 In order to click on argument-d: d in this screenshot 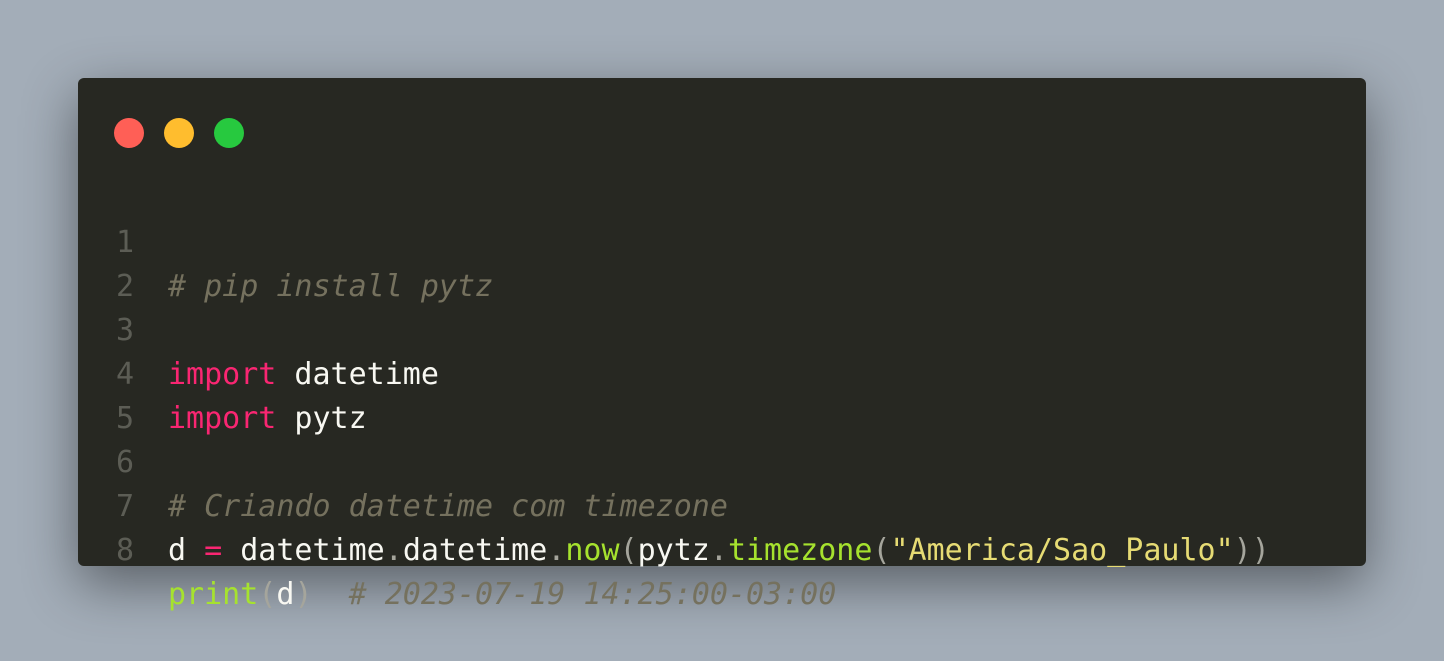, I will do `click(285, 594)`.